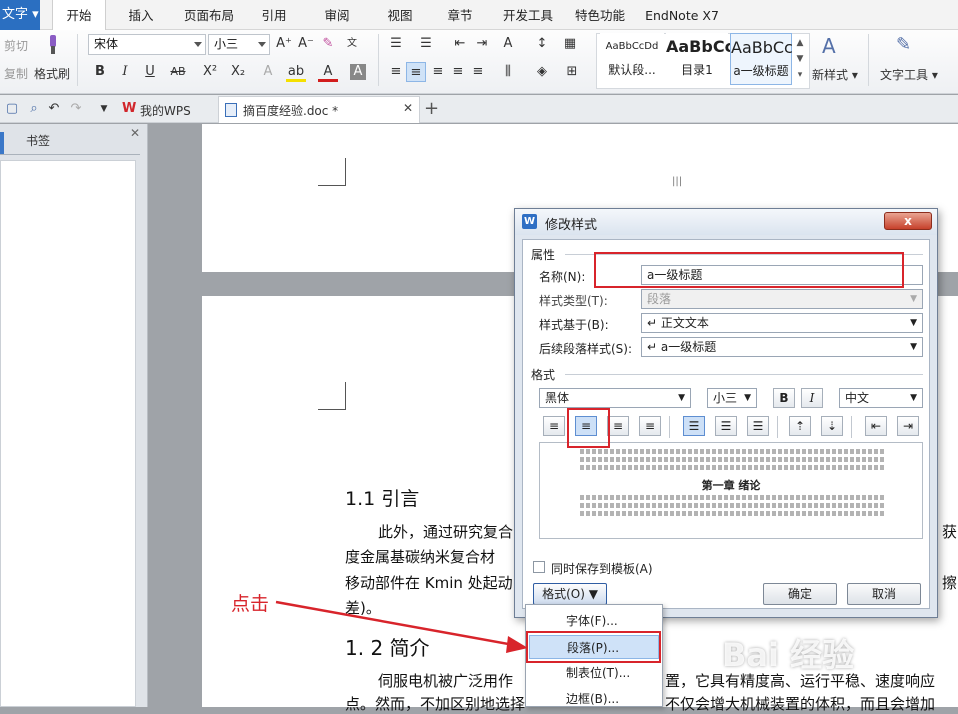  I want to click on preview-line, so click(733, 459).